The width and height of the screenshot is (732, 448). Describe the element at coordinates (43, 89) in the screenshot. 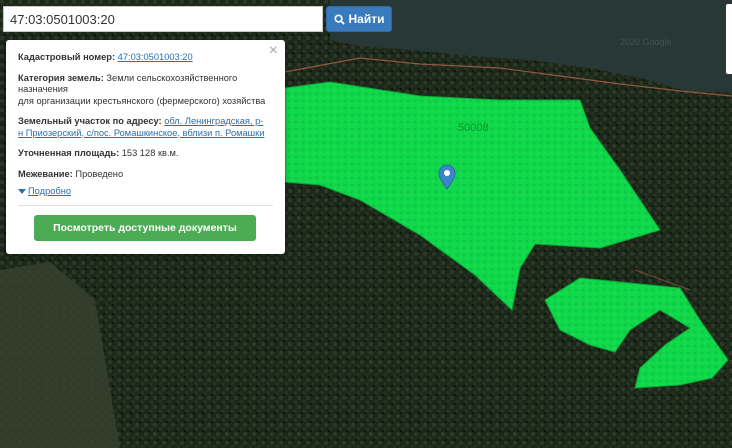

I see `category-value-2: назначения` at that location.